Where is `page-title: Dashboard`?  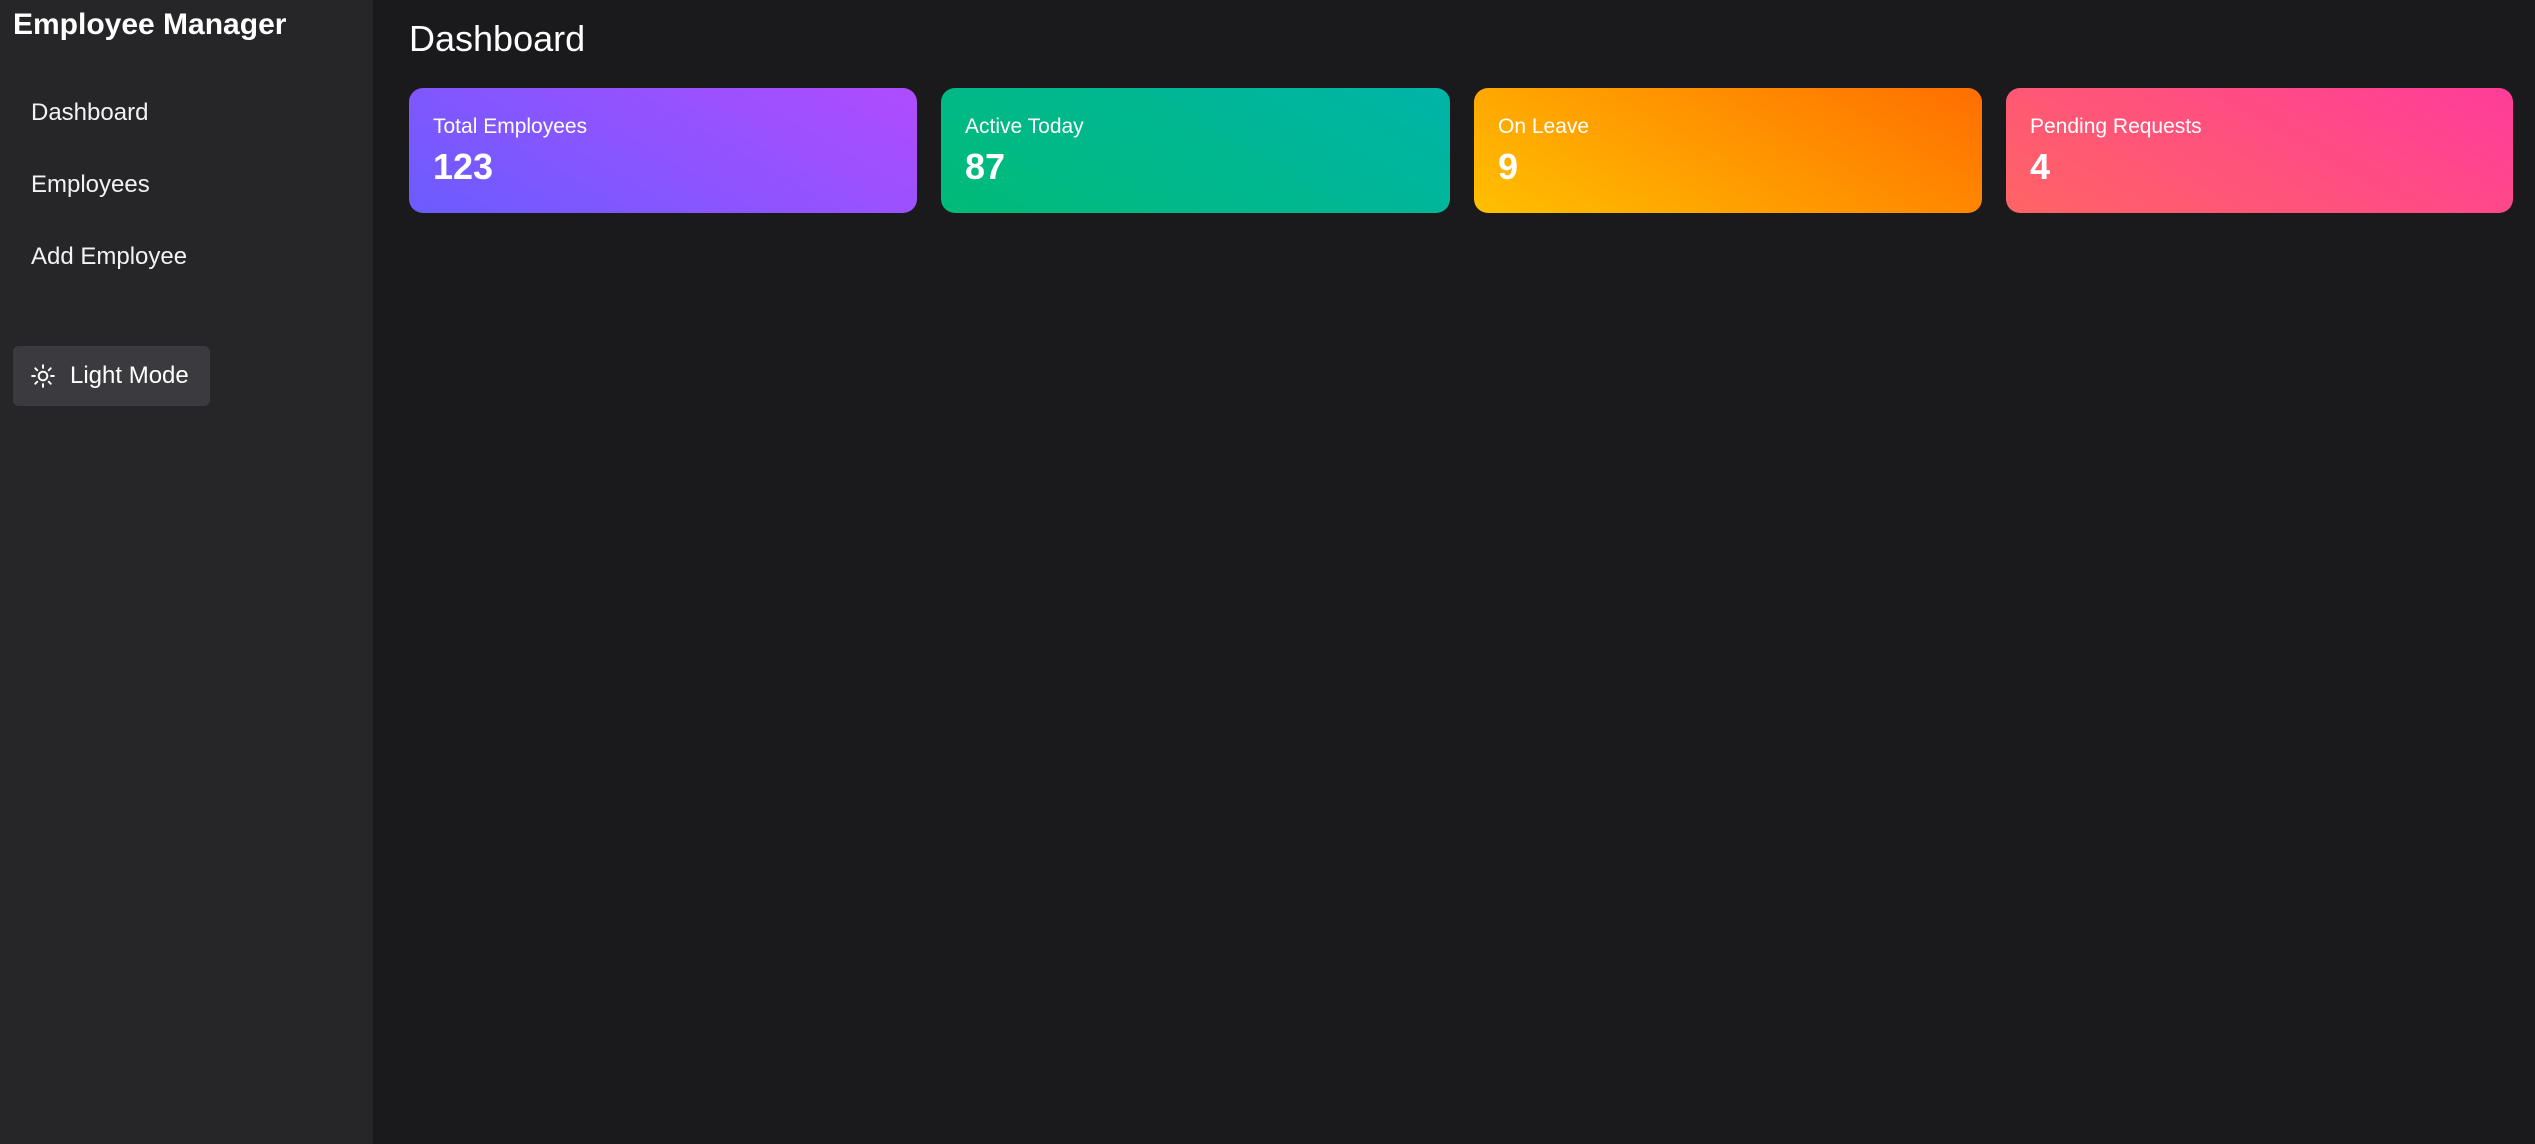 page-title: Dashboard is located at coordinates (497, 38).